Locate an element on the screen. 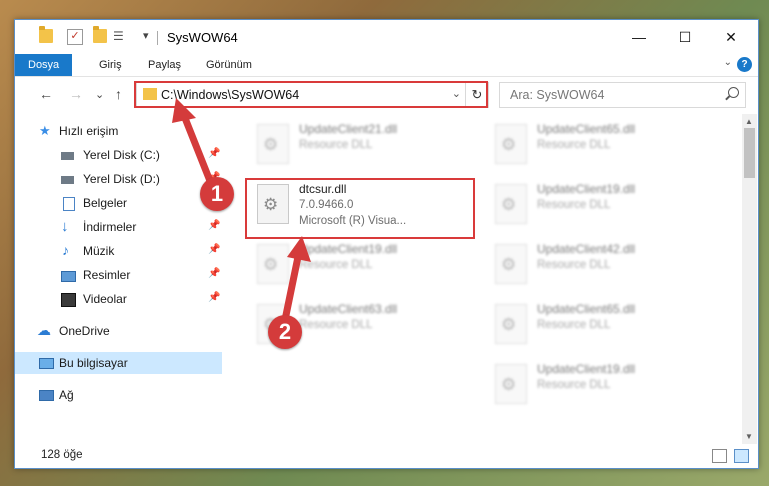 The width and height of the screenshot is (769, 486). annotation-arrows is located at coordinates (241, 211).